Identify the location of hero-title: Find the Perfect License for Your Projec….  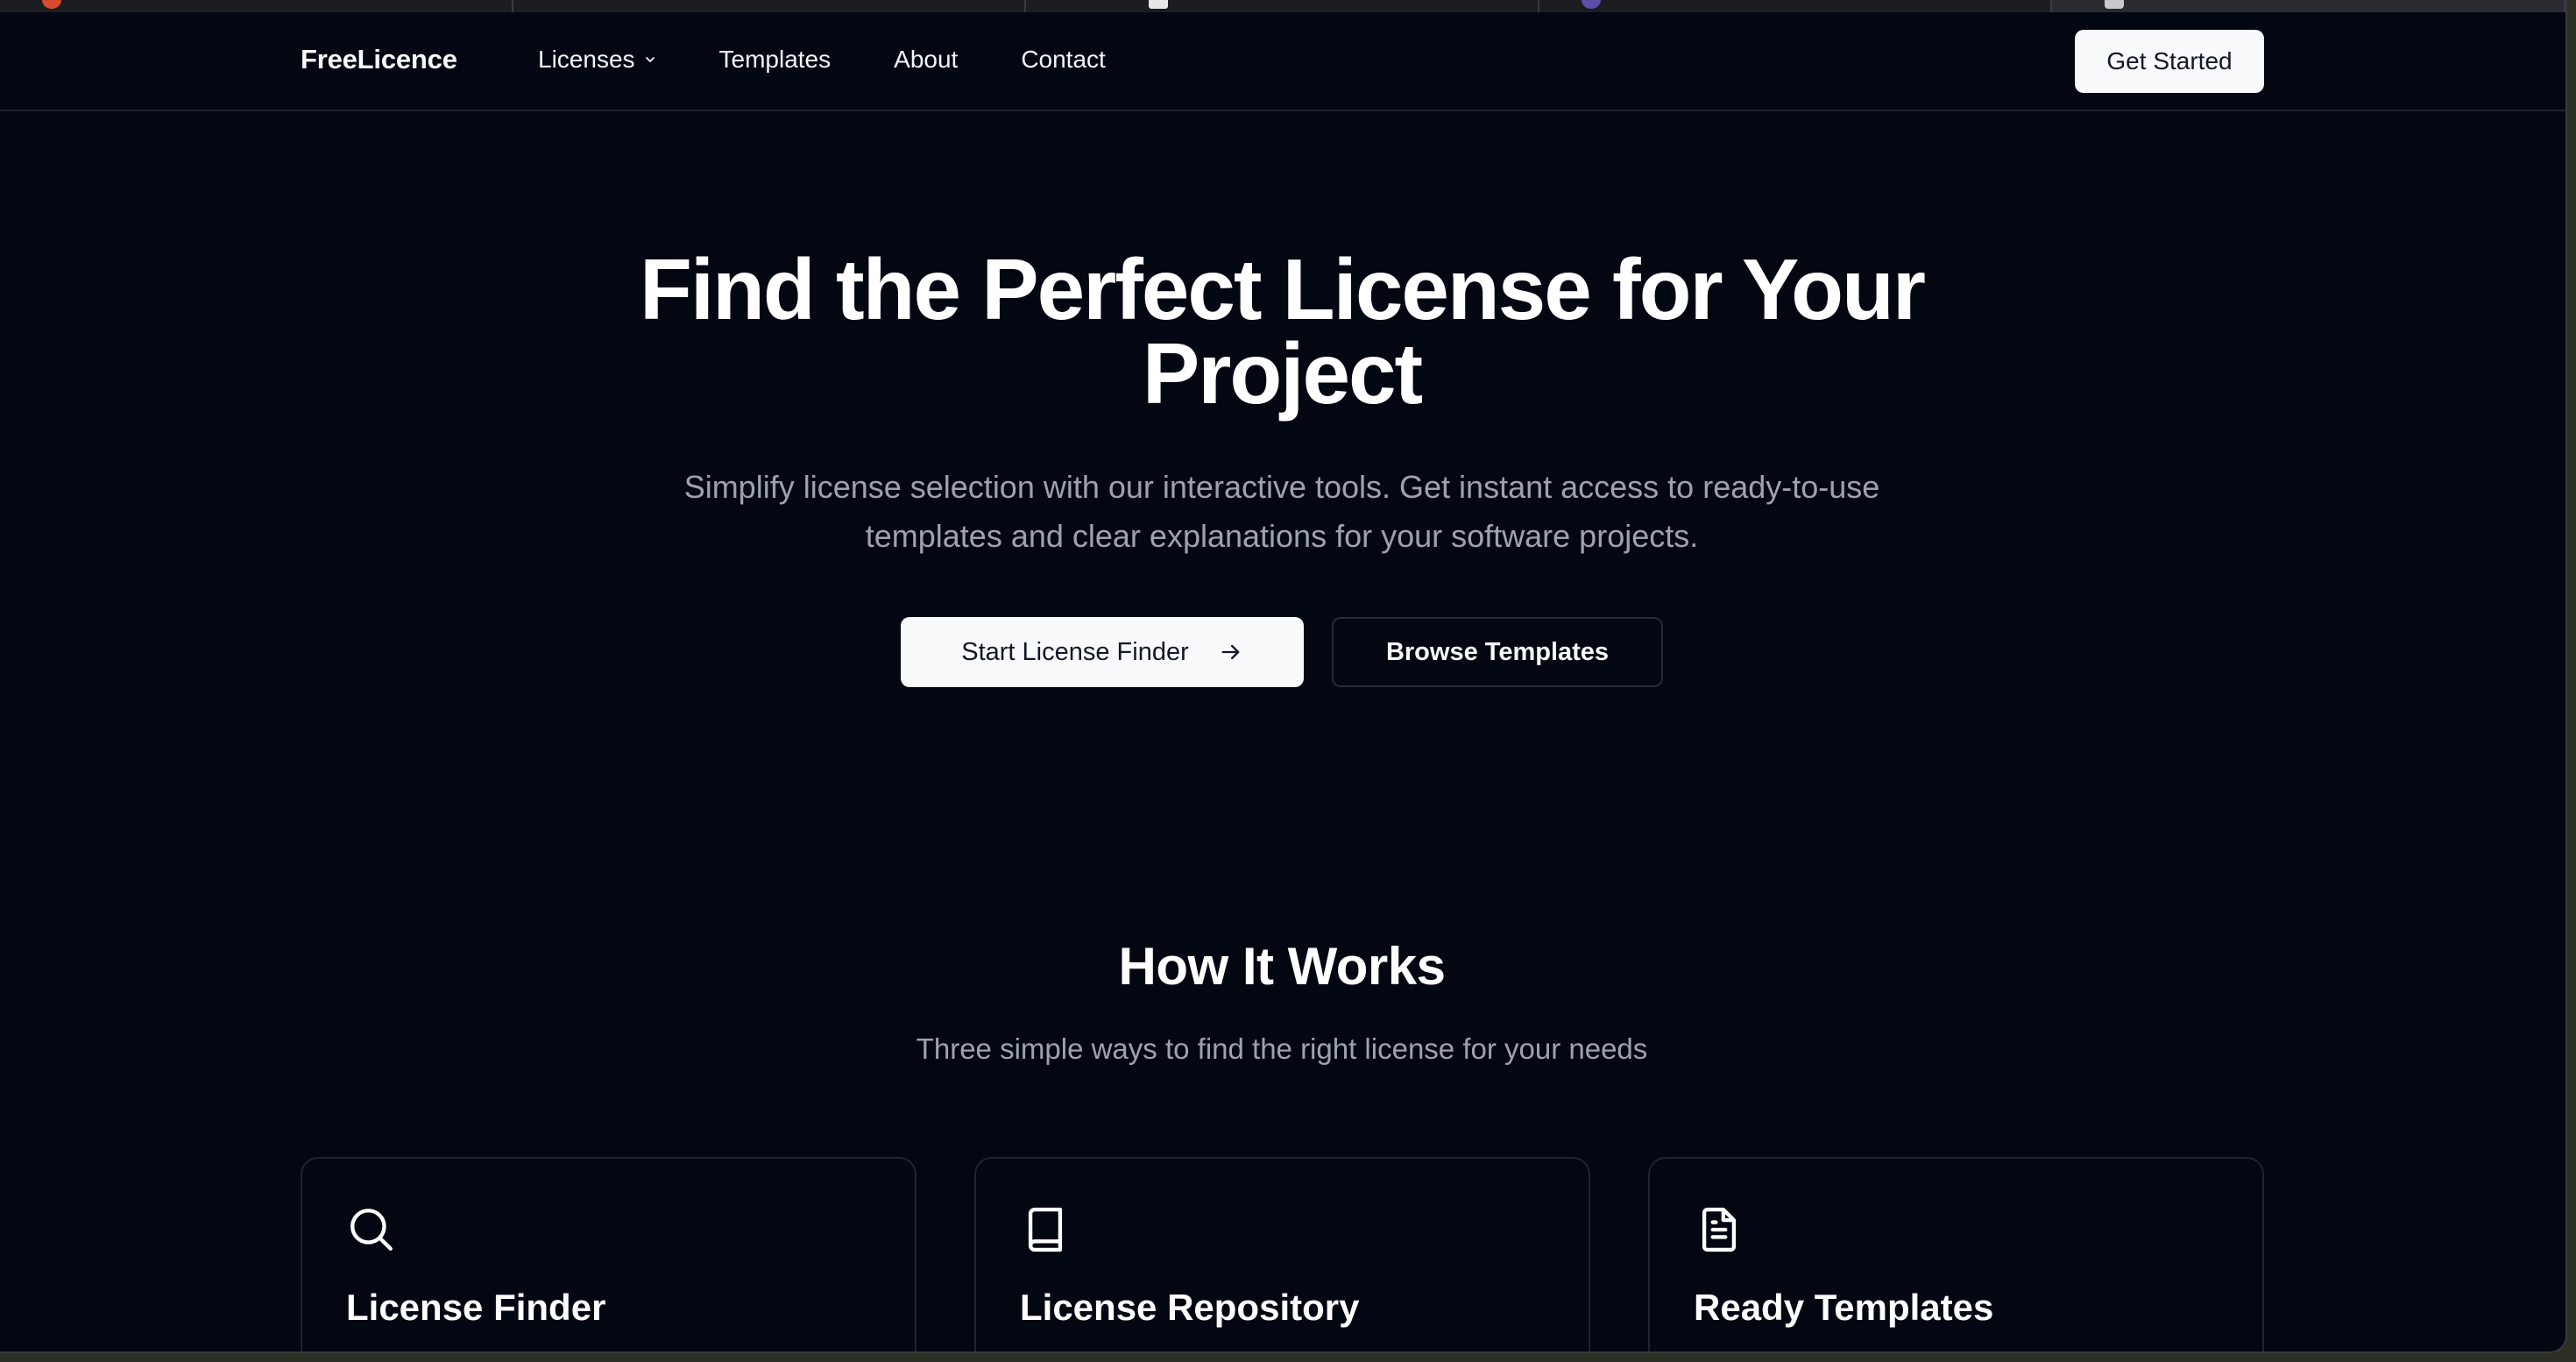
(1282, 331).